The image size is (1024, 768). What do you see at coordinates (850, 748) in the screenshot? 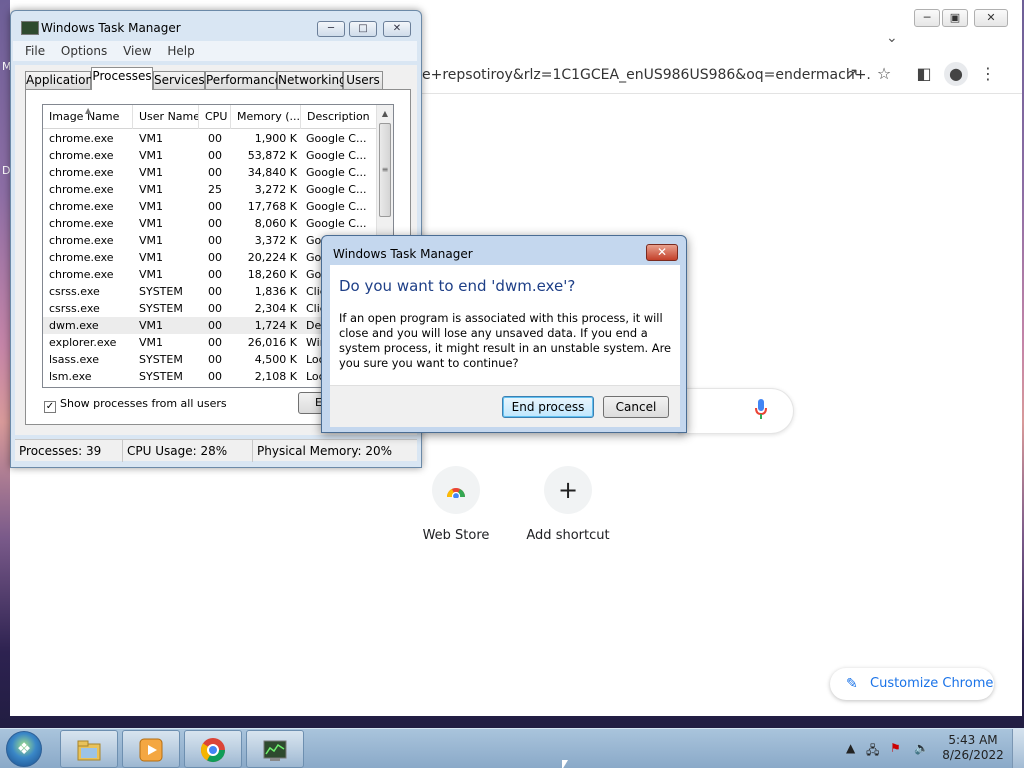
I see `show-hidden-icons-icon: ▲` at bounding box center [850, 748].